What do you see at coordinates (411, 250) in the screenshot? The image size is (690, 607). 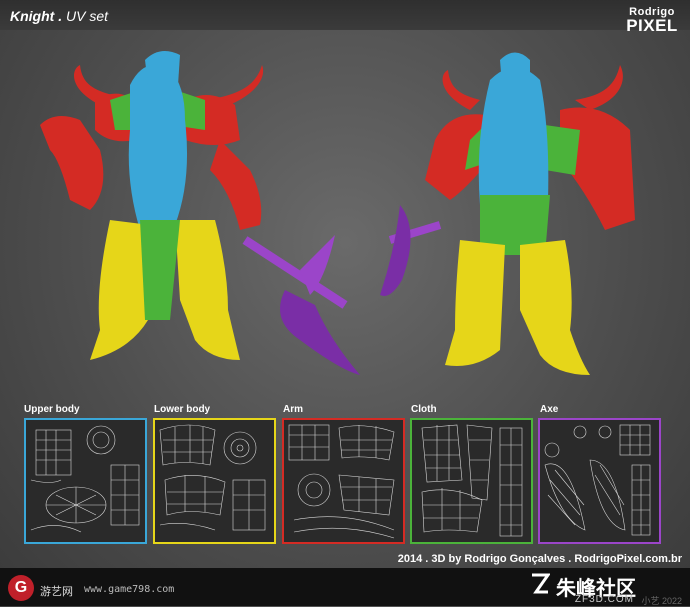 I see `axe-back` at bounding box center [411, 250].